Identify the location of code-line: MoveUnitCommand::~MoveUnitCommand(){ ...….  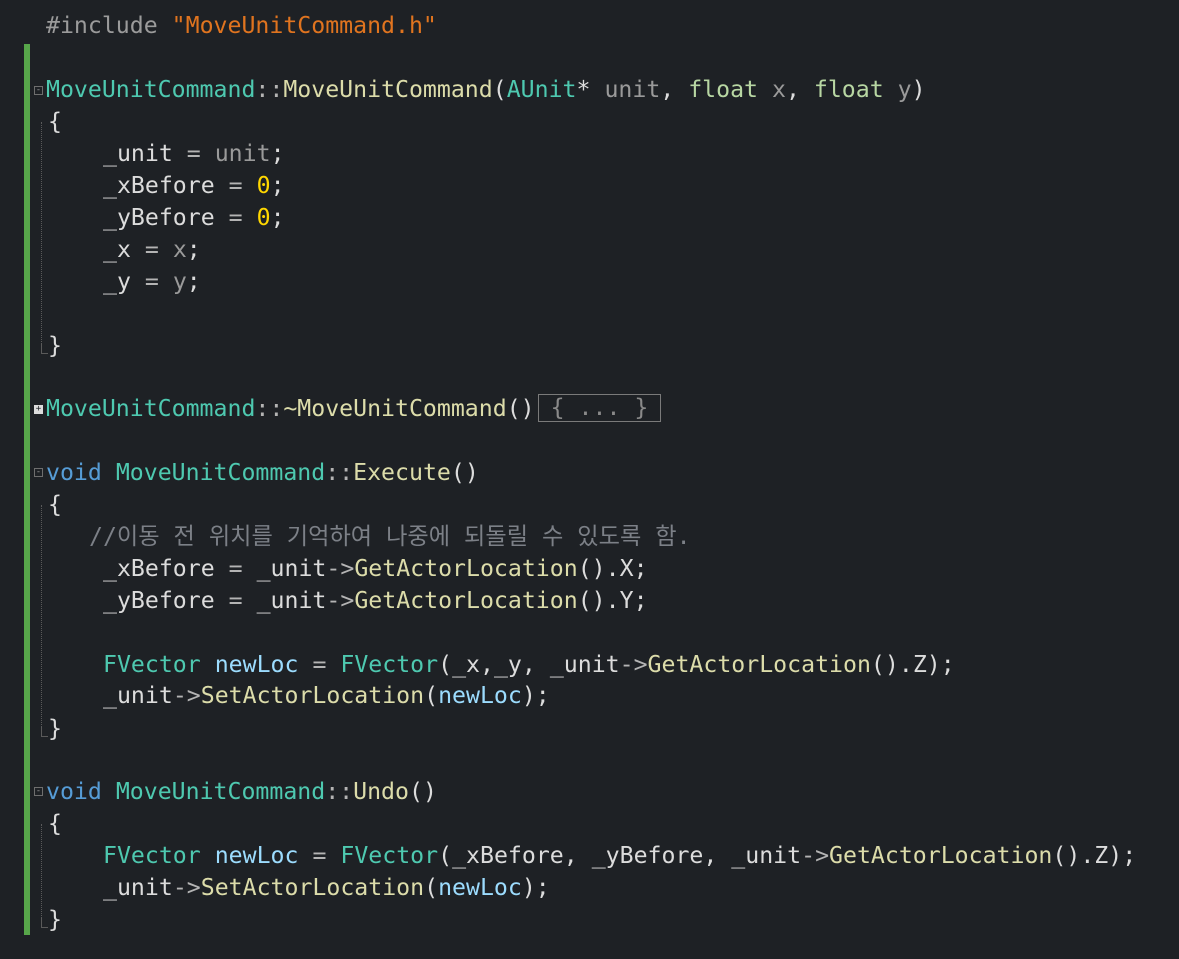
(611, 409).